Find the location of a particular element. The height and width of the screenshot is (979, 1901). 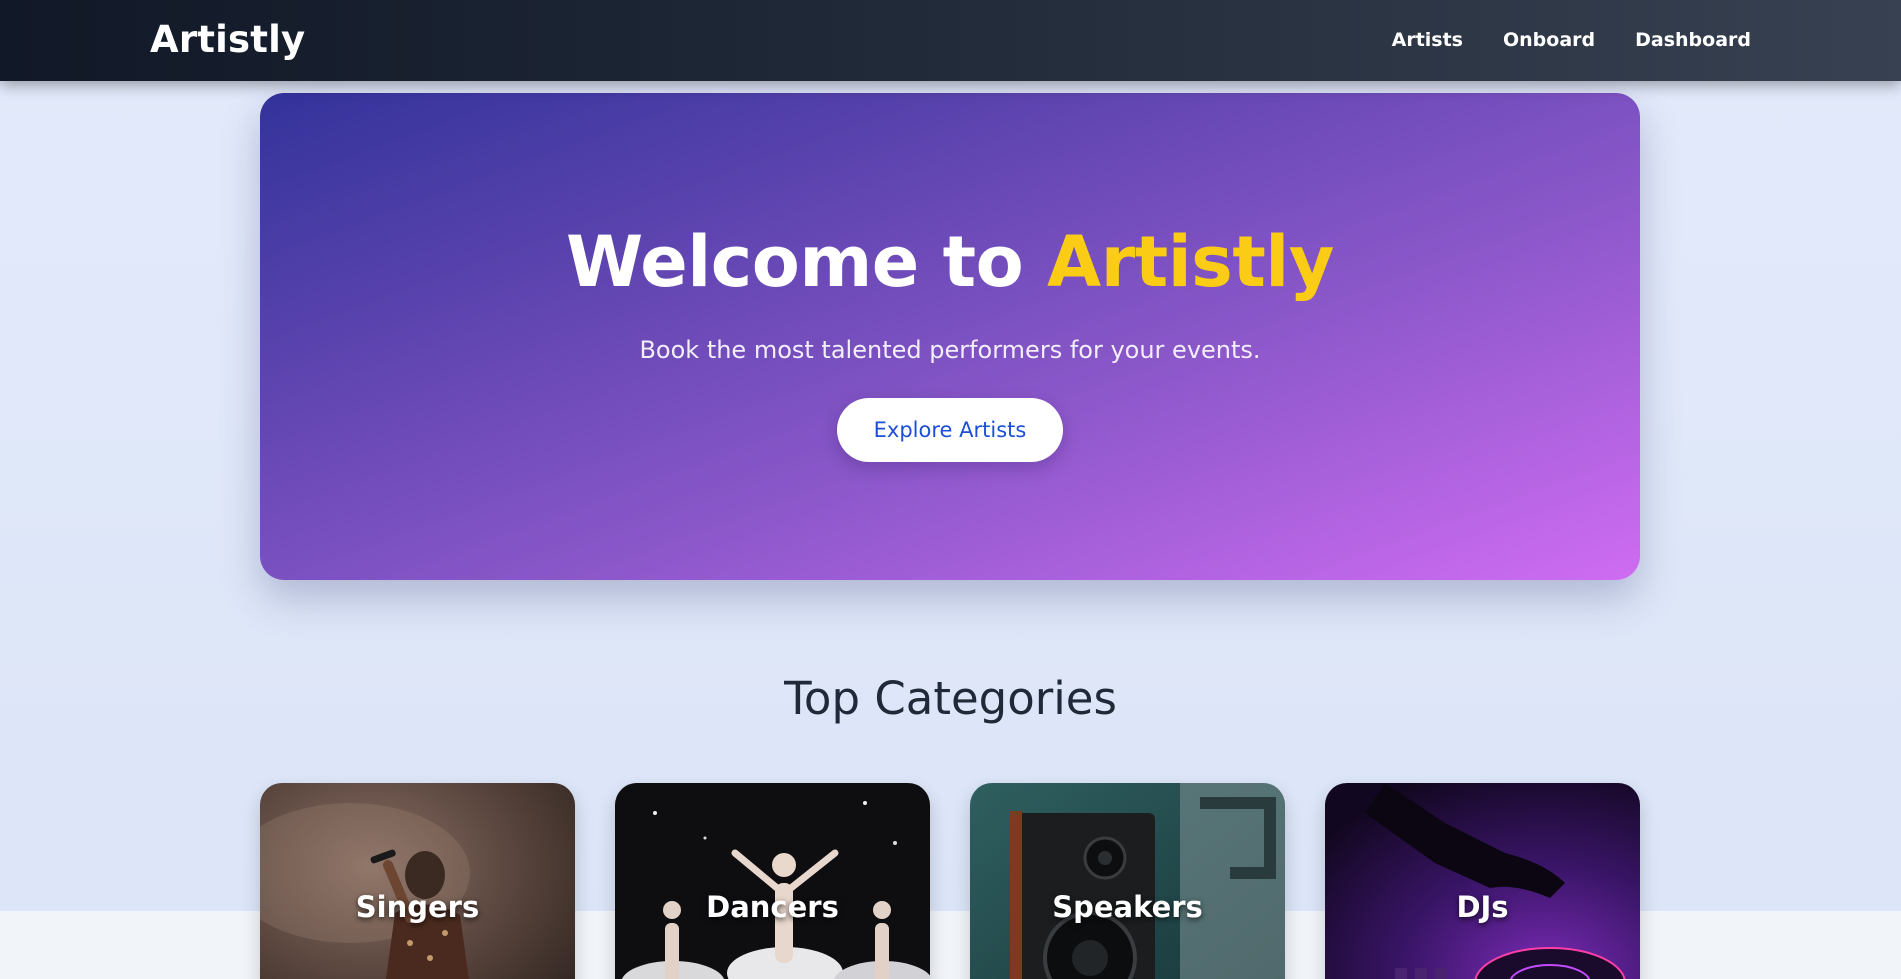

category-label: DJs is located at coordinates (1482, 907).